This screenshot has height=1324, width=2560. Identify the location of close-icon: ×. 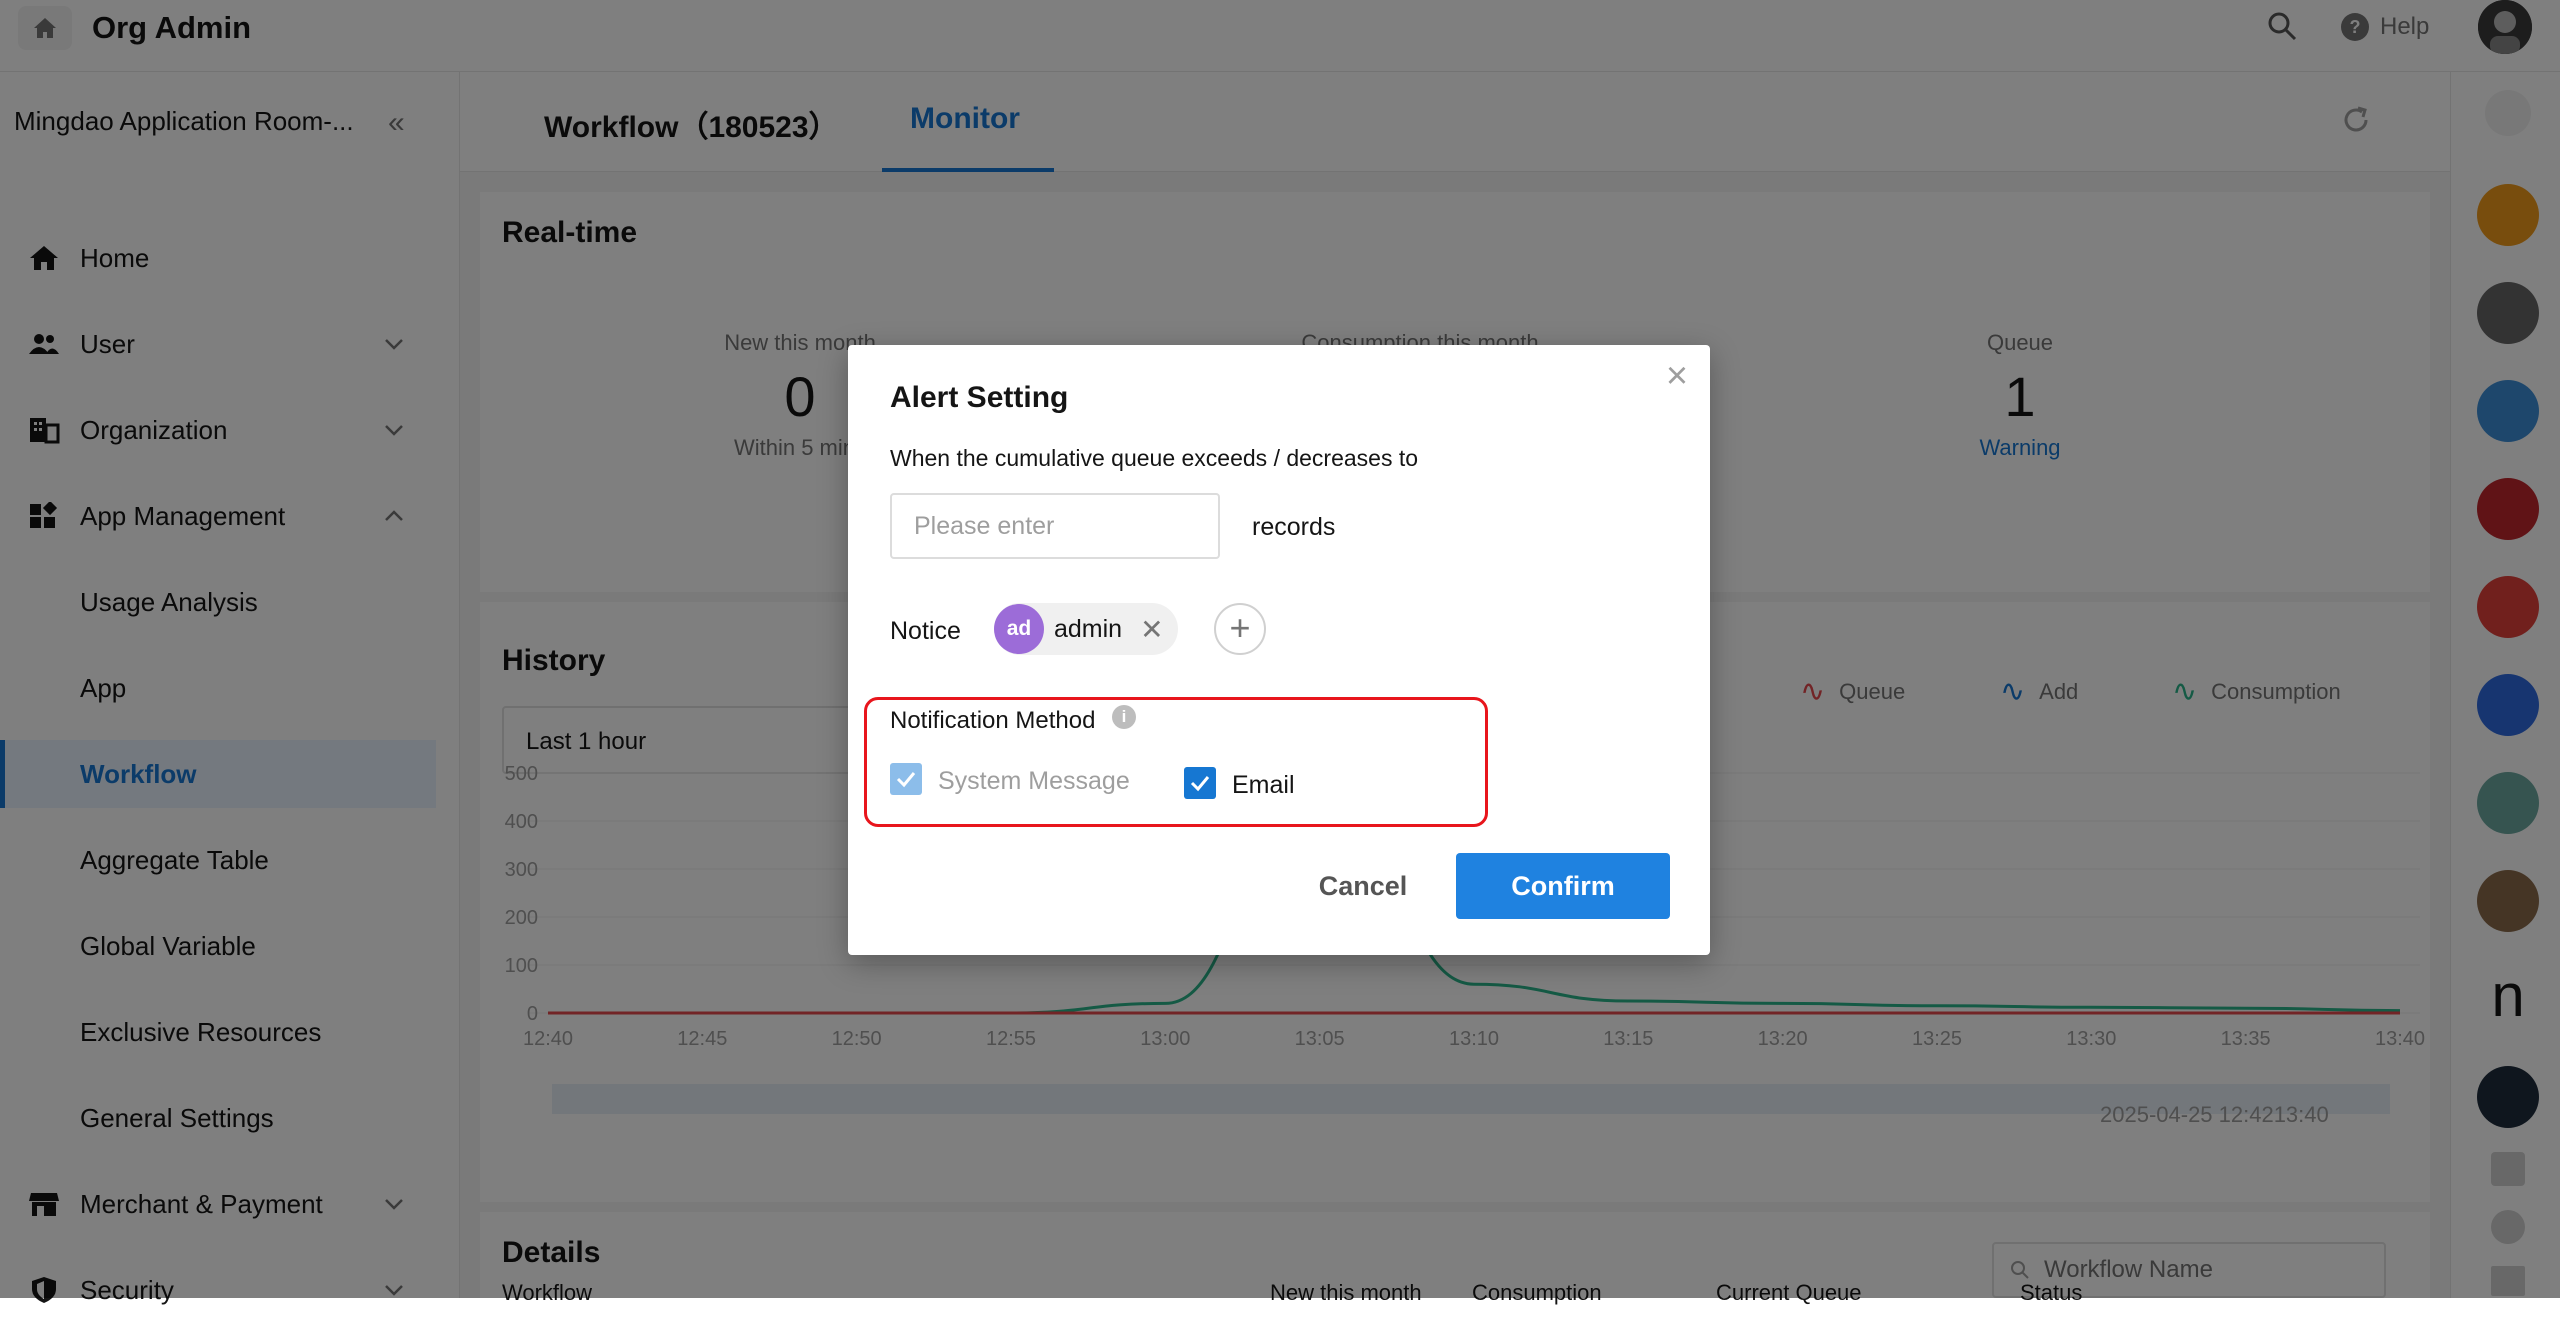
(1677, 376).